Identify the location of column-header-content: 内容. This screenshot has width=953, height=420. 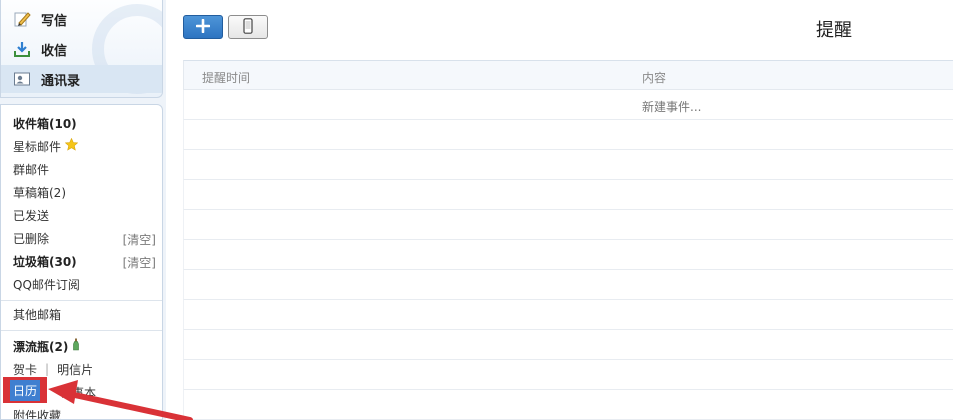
(654, 78).